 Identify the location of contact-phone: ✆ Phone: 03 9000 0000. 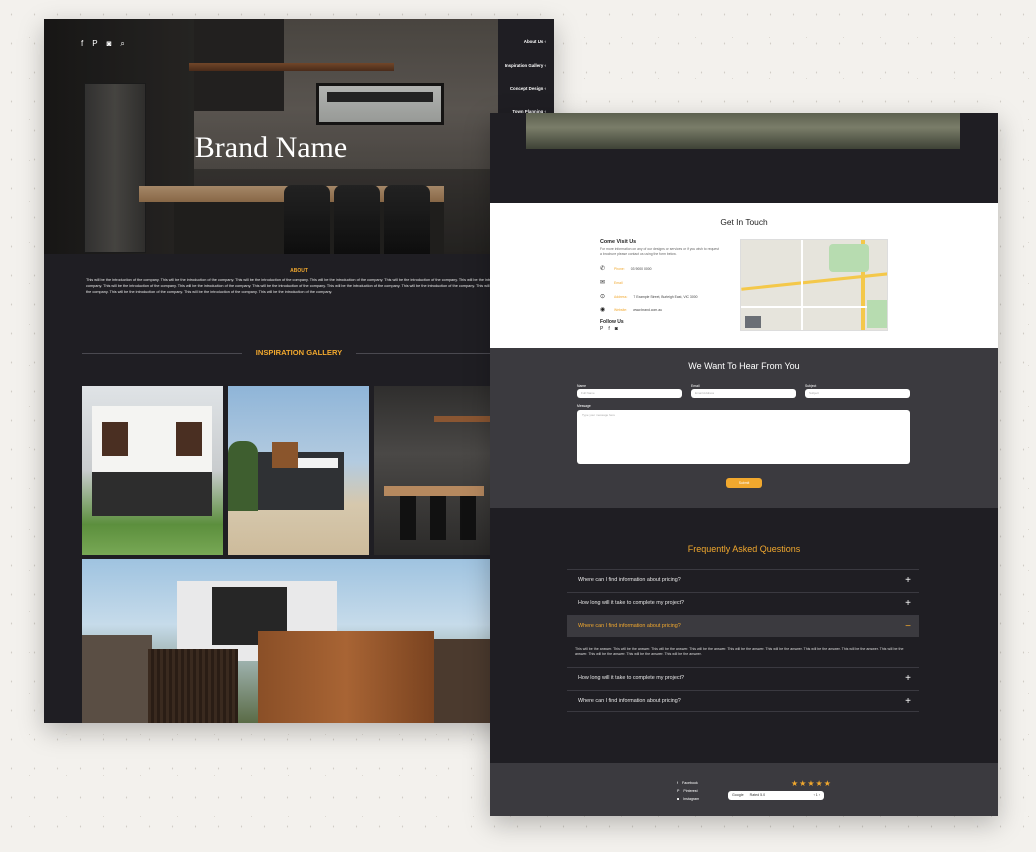
(626, 268).